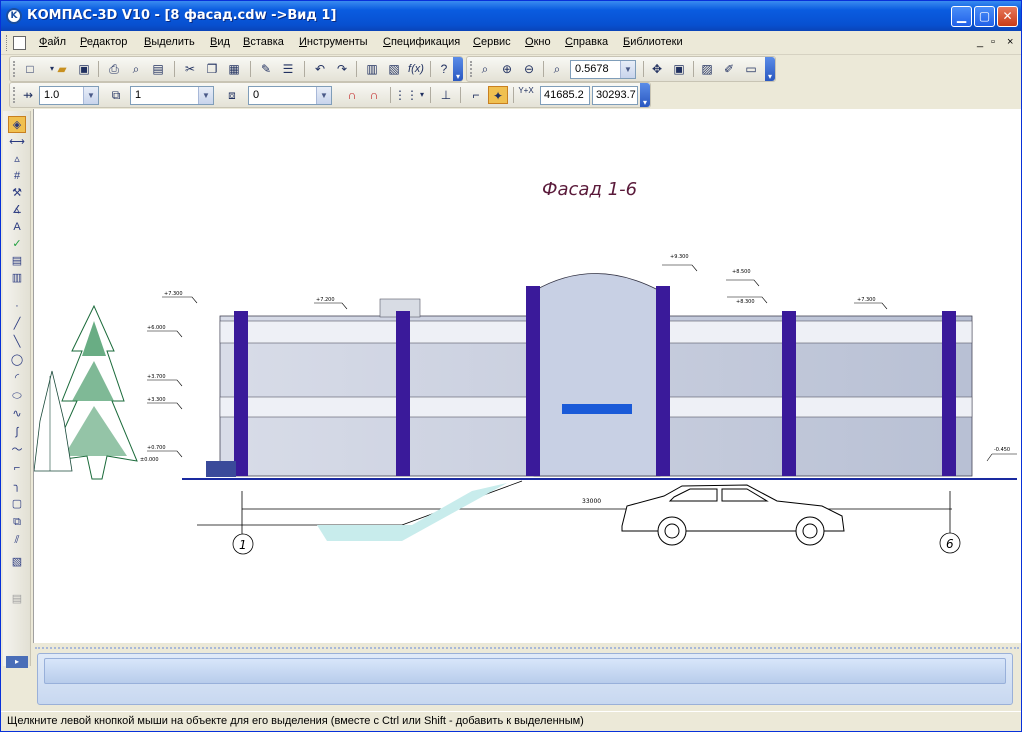  I want to click on pan-icon: ✥, so click(657, 69).